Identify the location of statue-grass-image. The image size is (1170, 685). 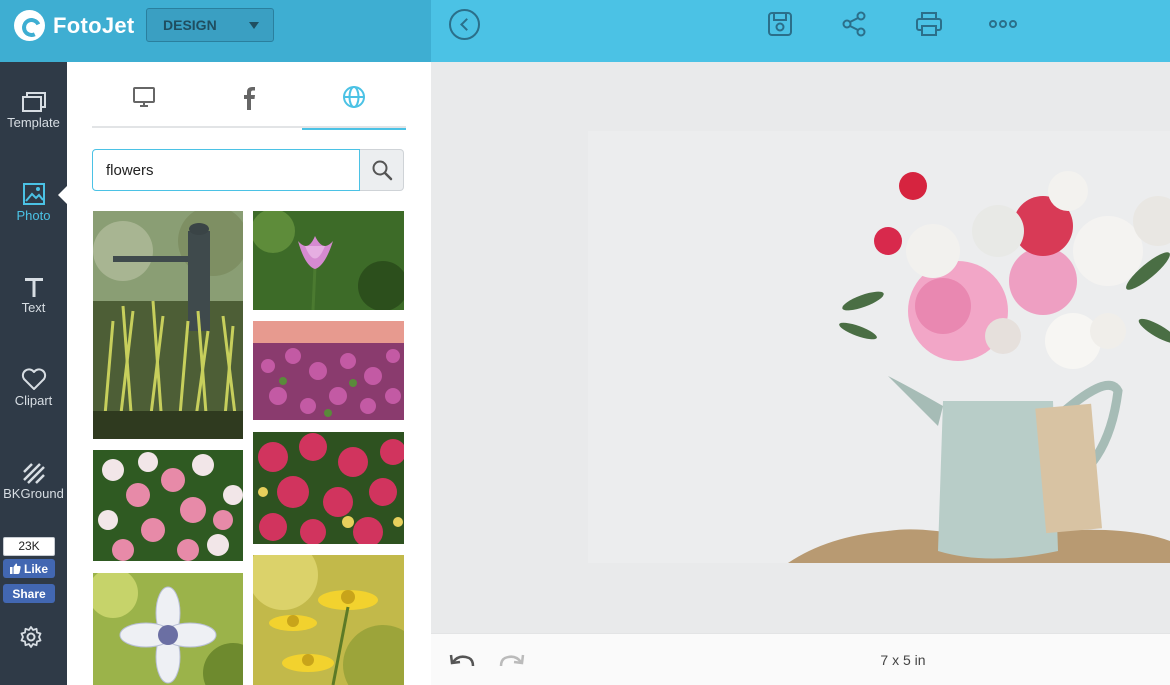
(168, 325).